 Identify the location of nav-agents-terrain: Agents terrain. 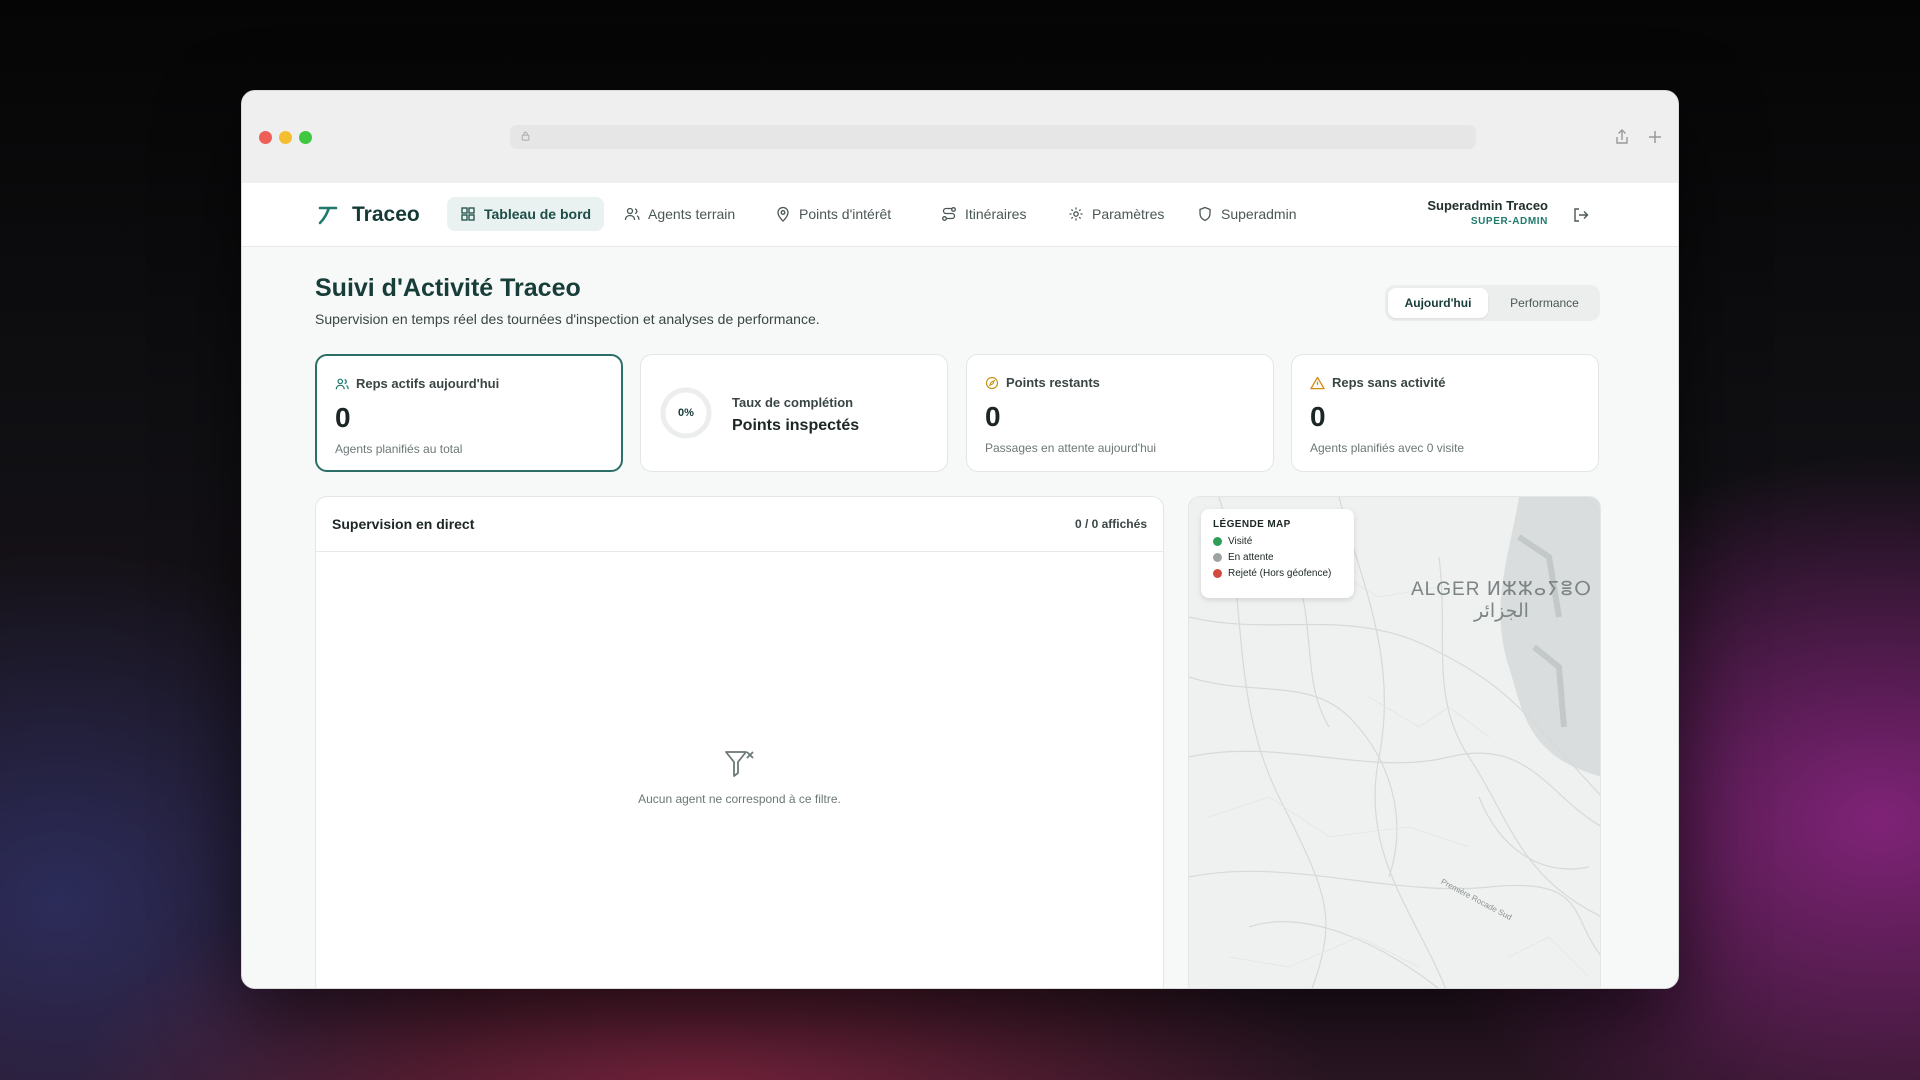
(679, 214).